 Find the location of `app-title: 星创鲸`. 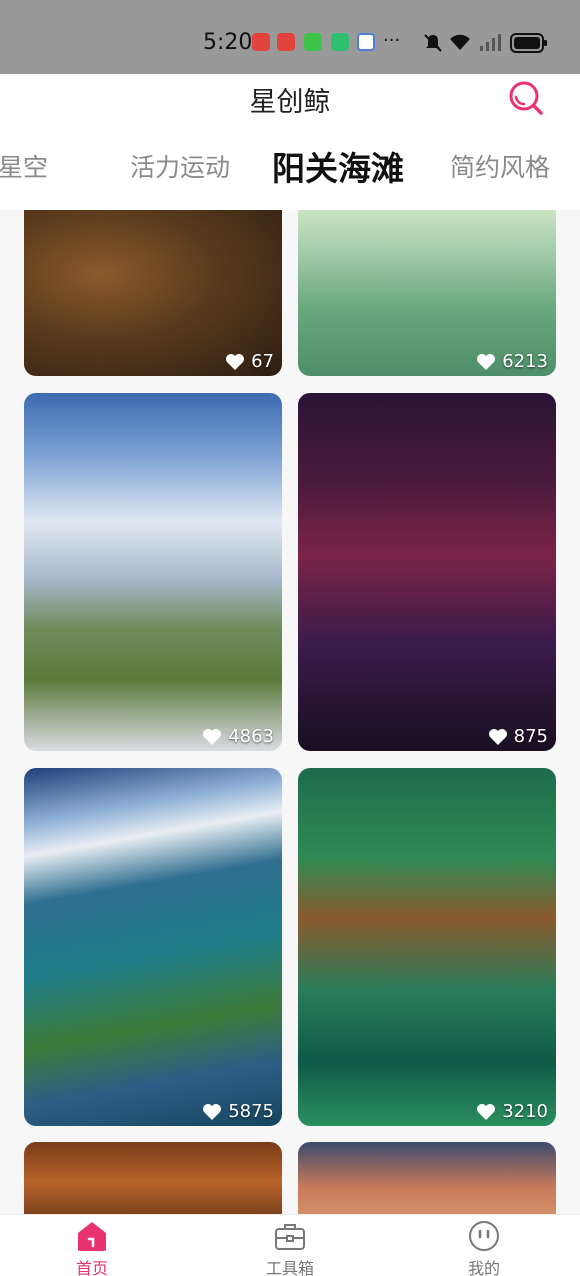

app-title: 星创鲸 is located at coordinates (290, 102).